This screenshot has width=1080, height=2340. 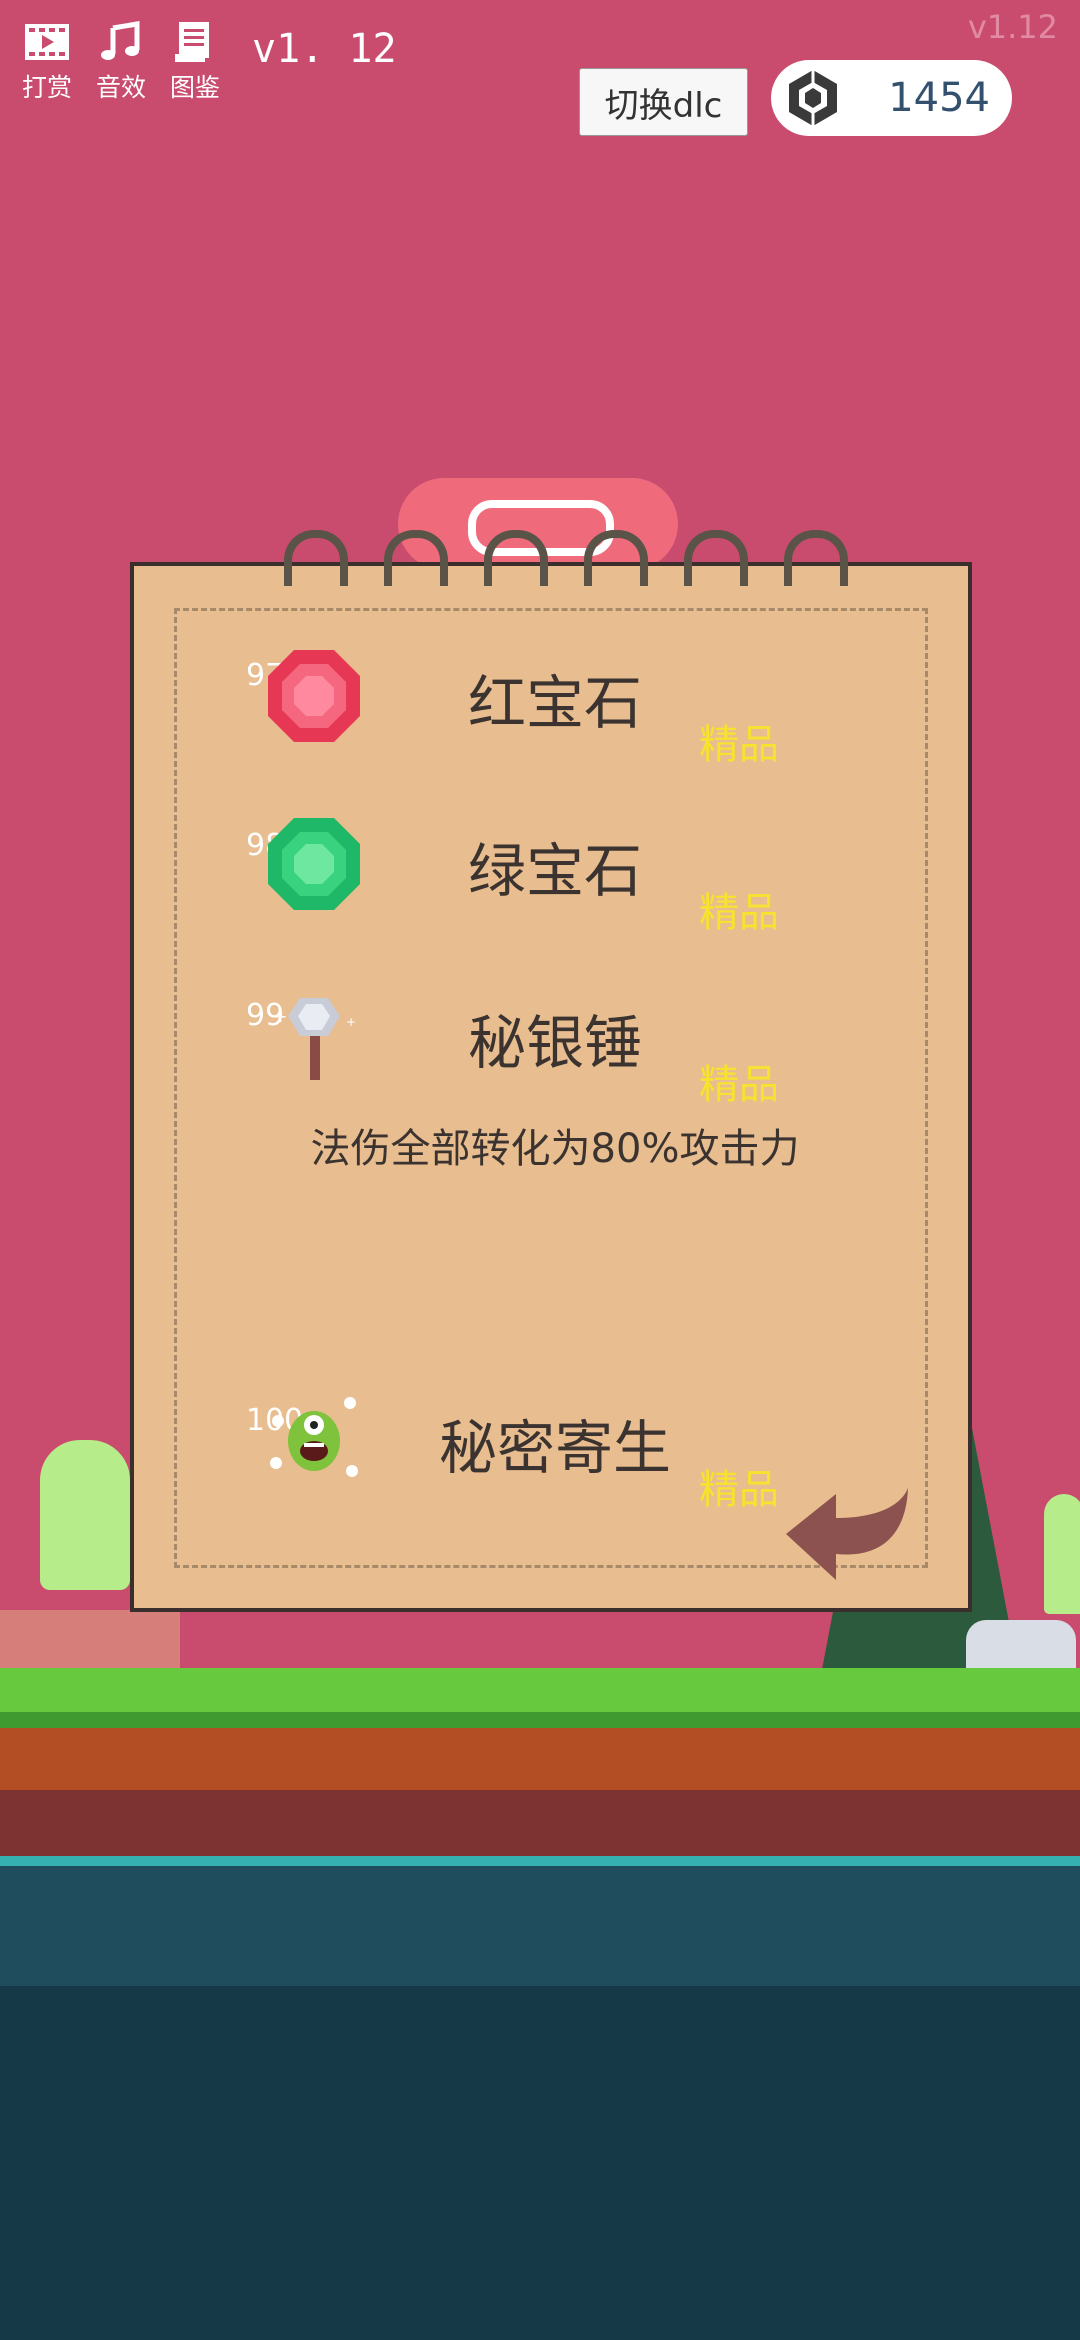 I want to click on corner-version-label: v1.12, so click(x=1012, y=27).